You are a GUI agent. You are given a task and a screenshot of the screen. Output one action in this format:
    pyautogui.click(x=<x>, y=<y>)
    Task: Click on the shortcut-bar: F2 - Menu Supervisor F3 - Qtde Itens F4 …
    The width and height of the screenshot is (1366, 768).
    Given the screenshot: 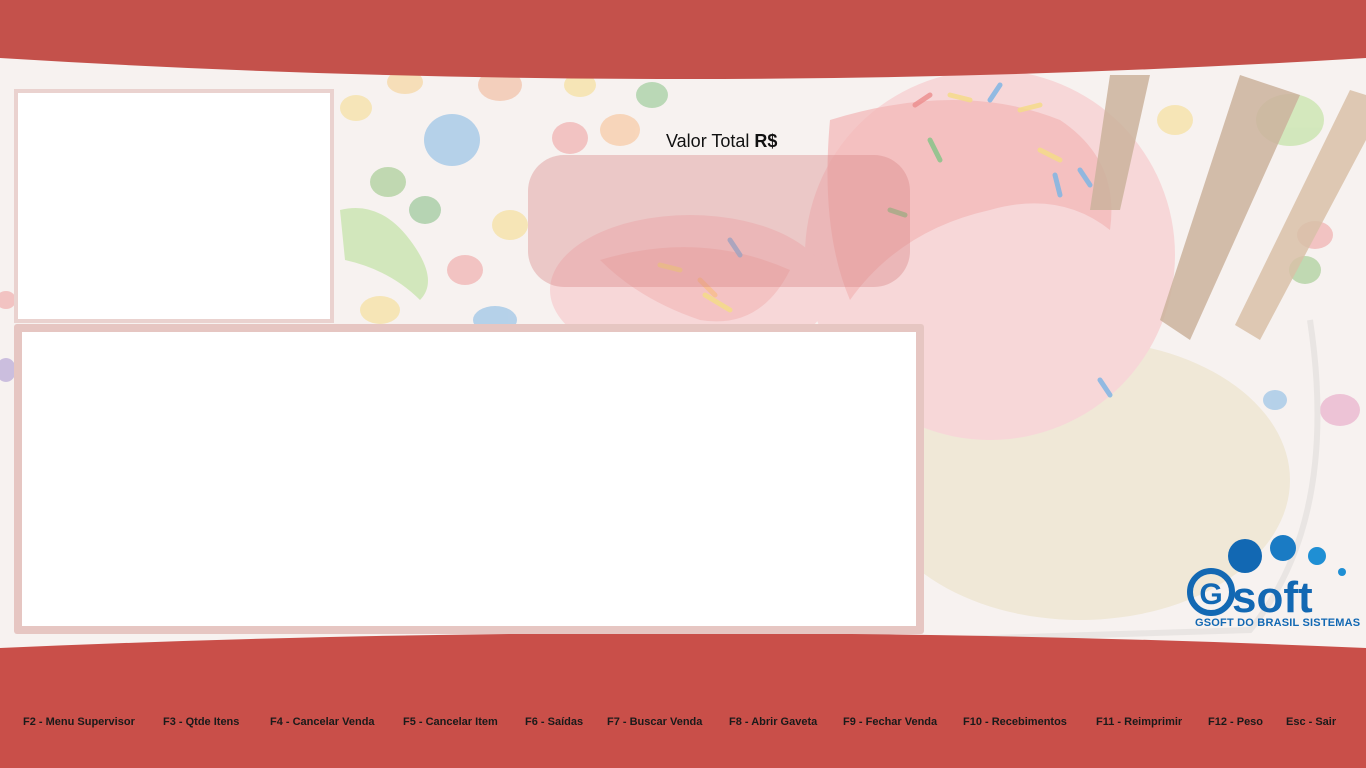 What is the action you would take?
    pyautogui.click(x=683, y=725)
    